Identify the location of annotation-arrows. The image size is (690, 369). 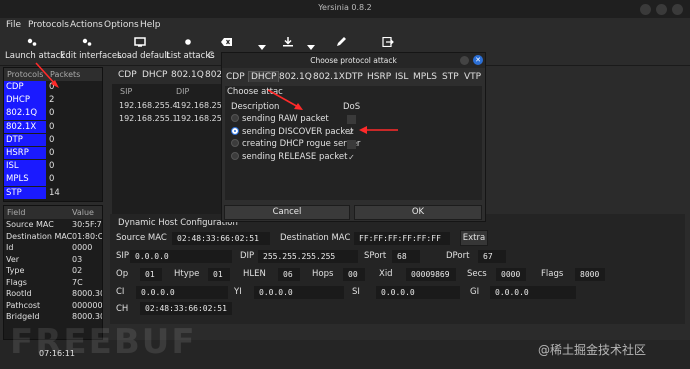
(216, 98).